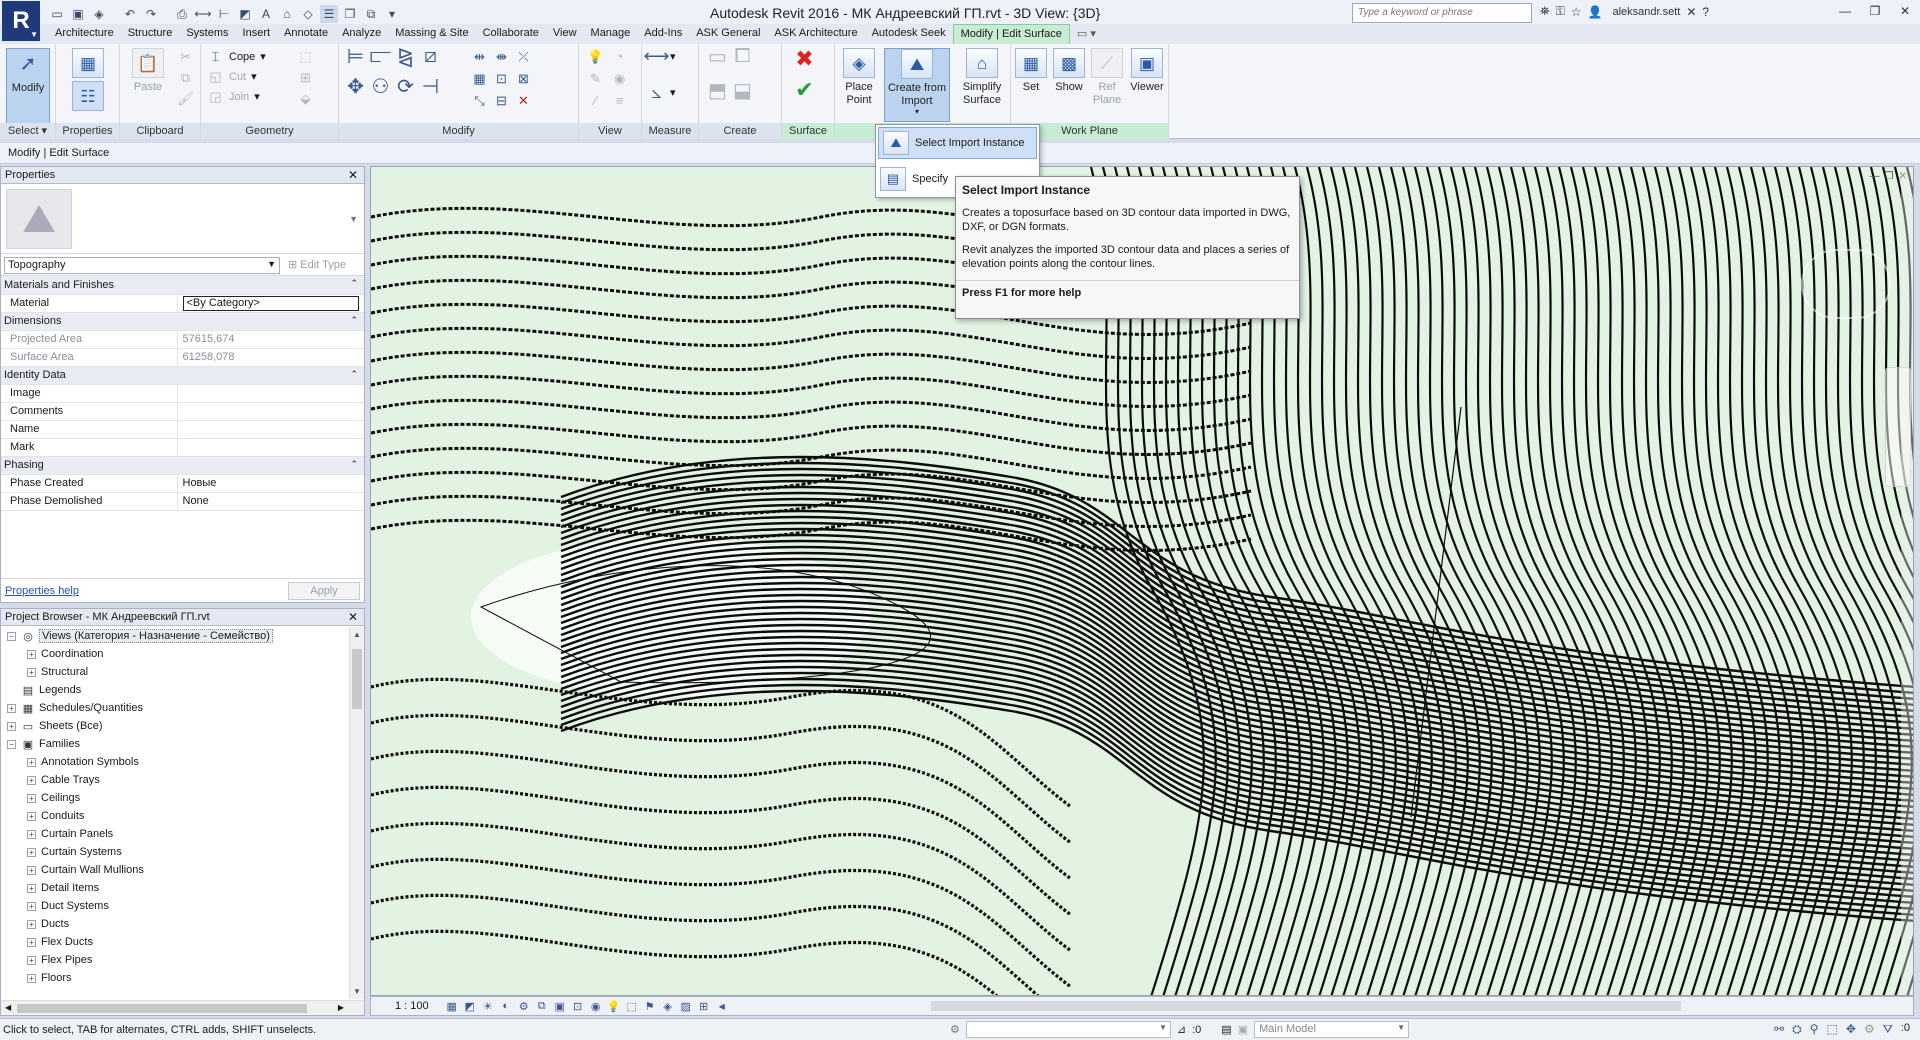 The width and height of the screenshot is (1920, 1040). What do you see at coordinates (174, 960) in the screenshot?
I see `browser-node: + Flex Pipes` at bounding box center [174, 960].